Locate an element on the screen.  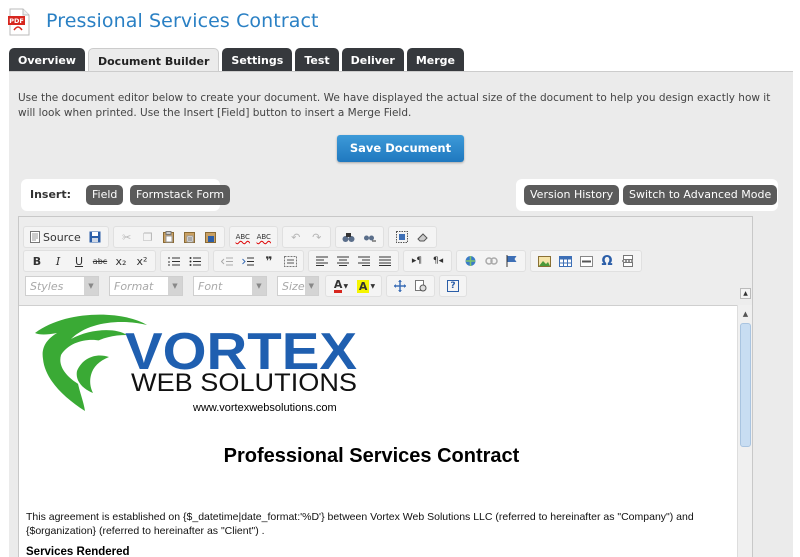
source-label: Source is located at coordinates (62, 237).